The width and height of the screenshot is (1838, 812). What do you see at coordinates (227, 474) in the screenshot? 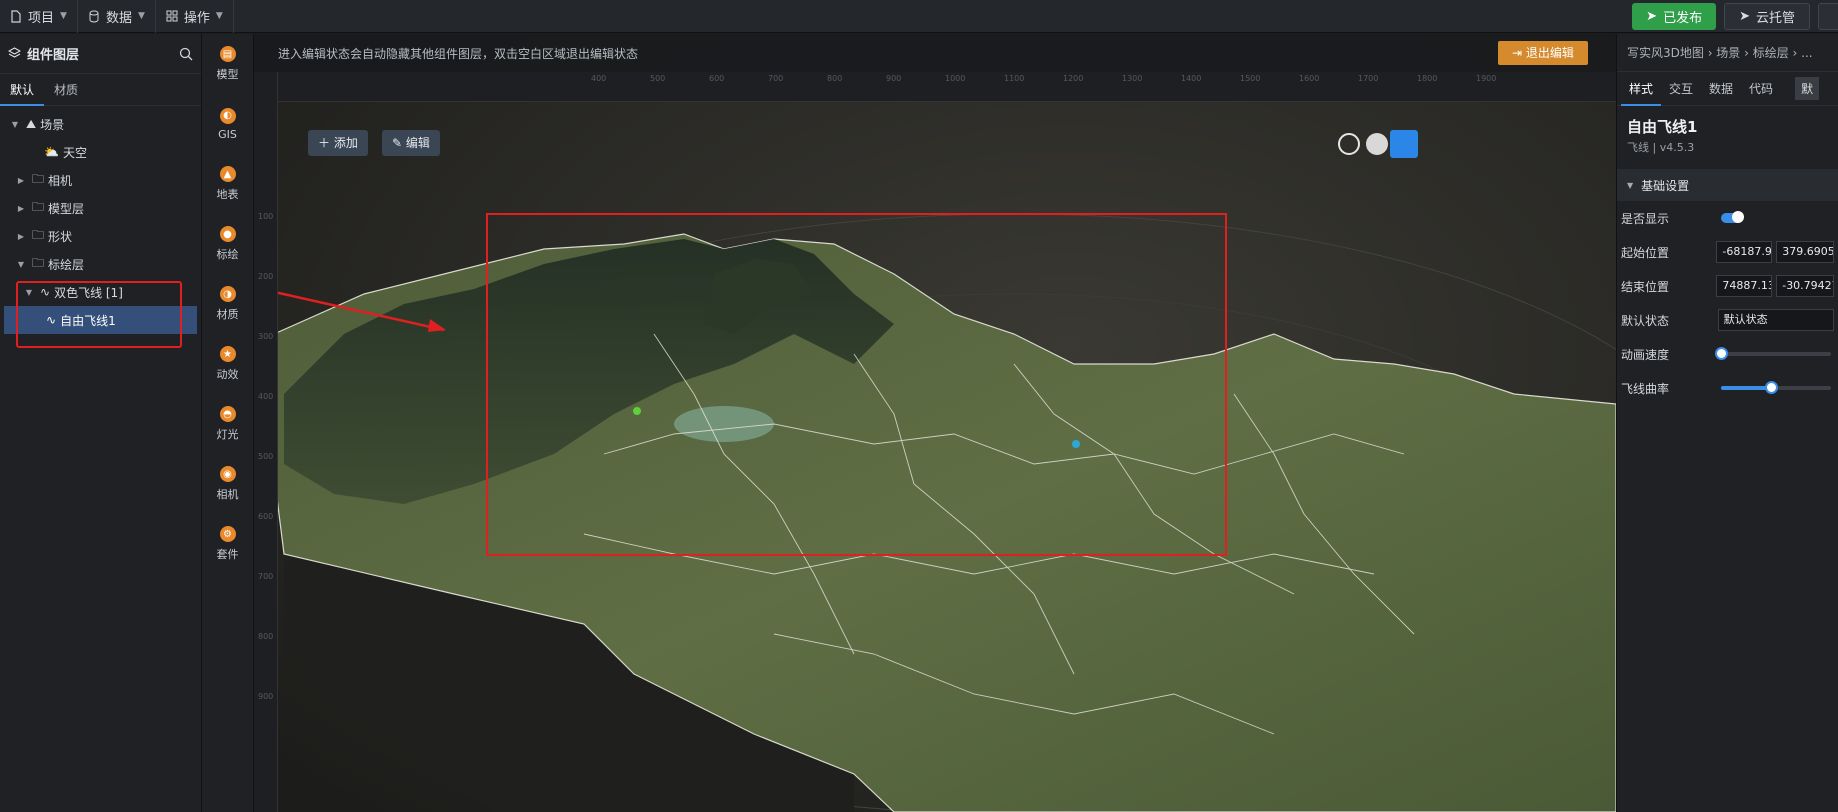
I see `camera-icon: ◉` at bounding box center [227, 474].